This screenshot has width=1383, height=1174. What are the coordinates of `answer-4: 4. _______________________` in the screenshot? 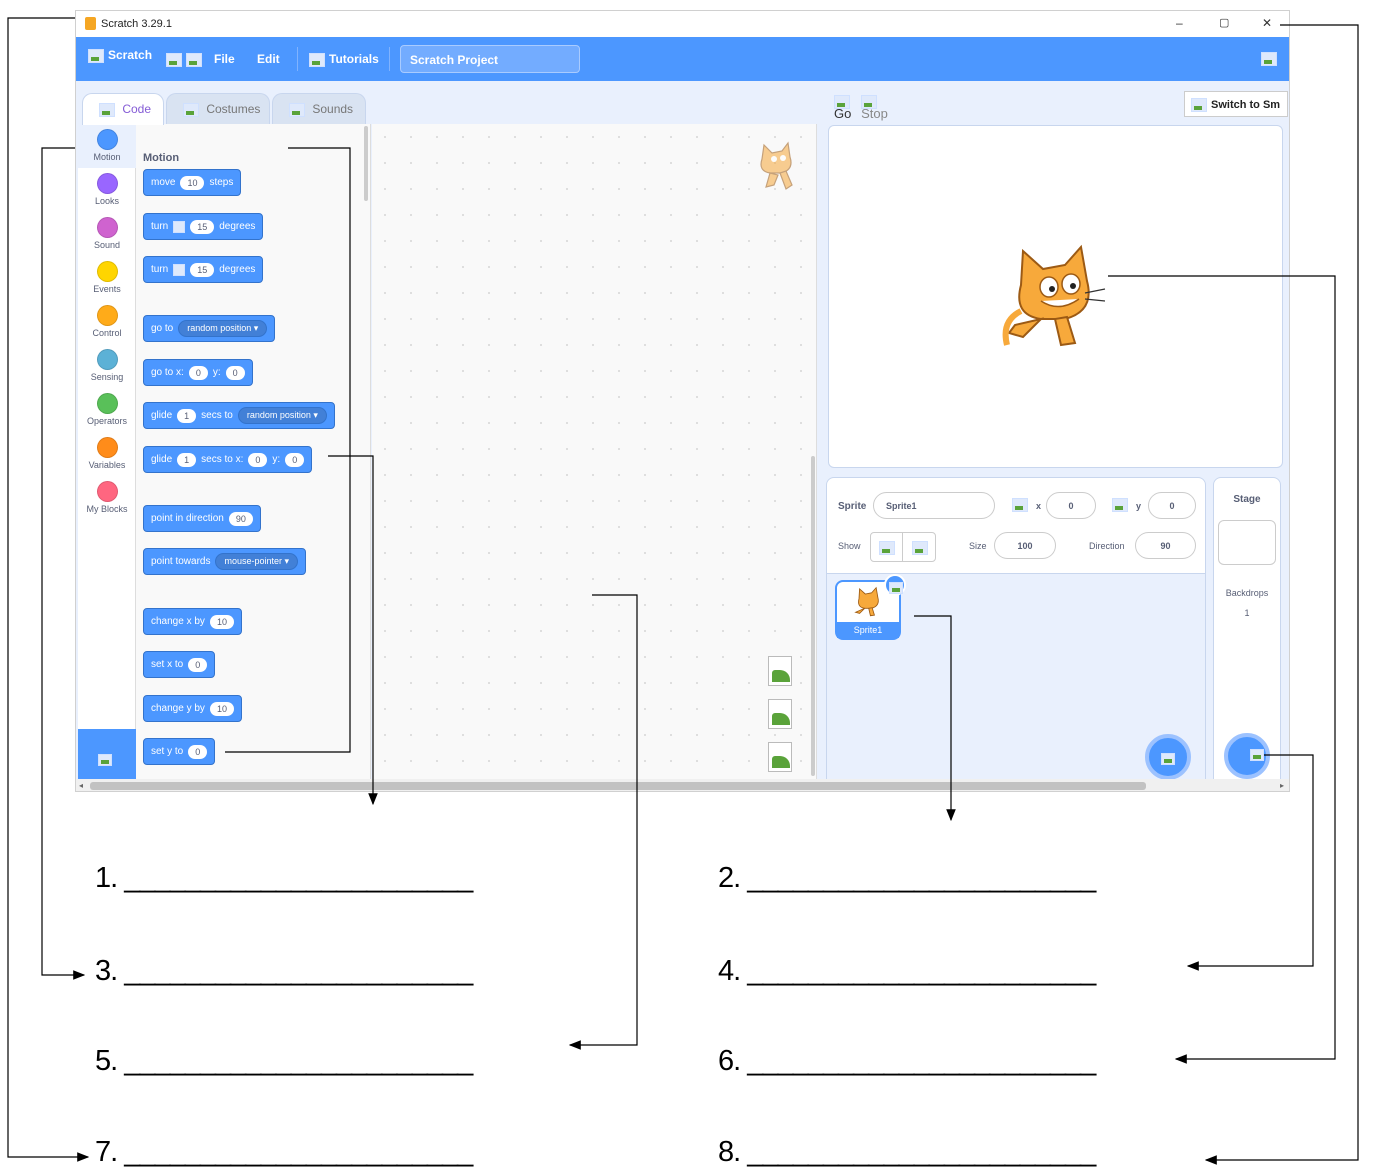 It's located at (907, 971).